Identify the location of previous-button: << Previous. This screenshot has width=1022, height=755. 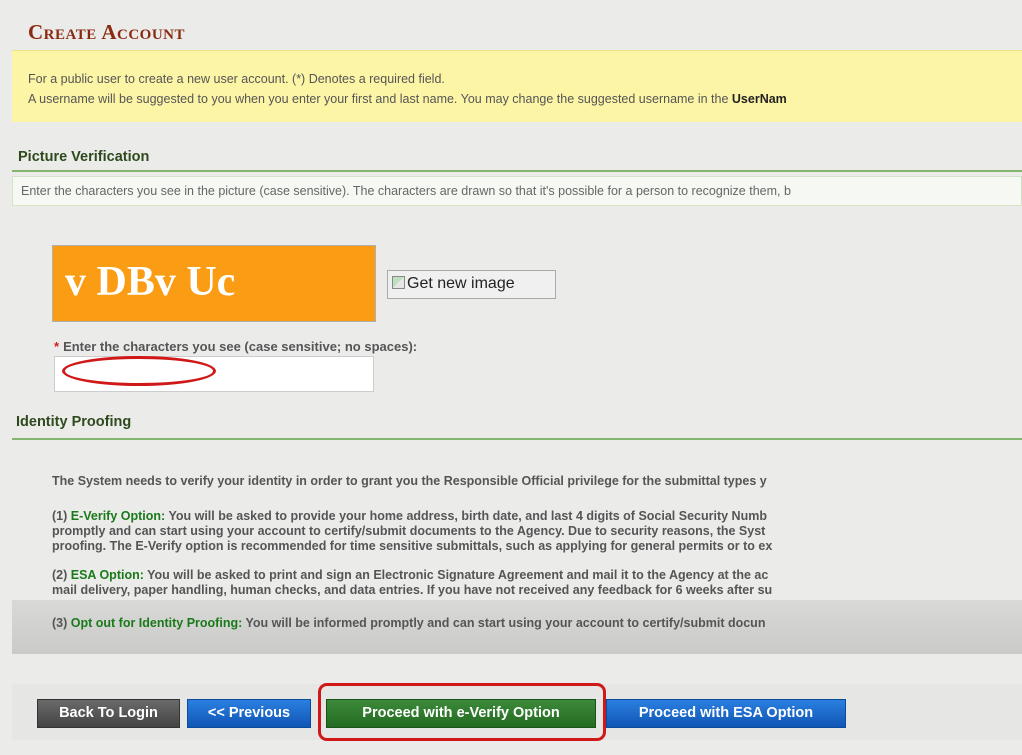
(249, 713).